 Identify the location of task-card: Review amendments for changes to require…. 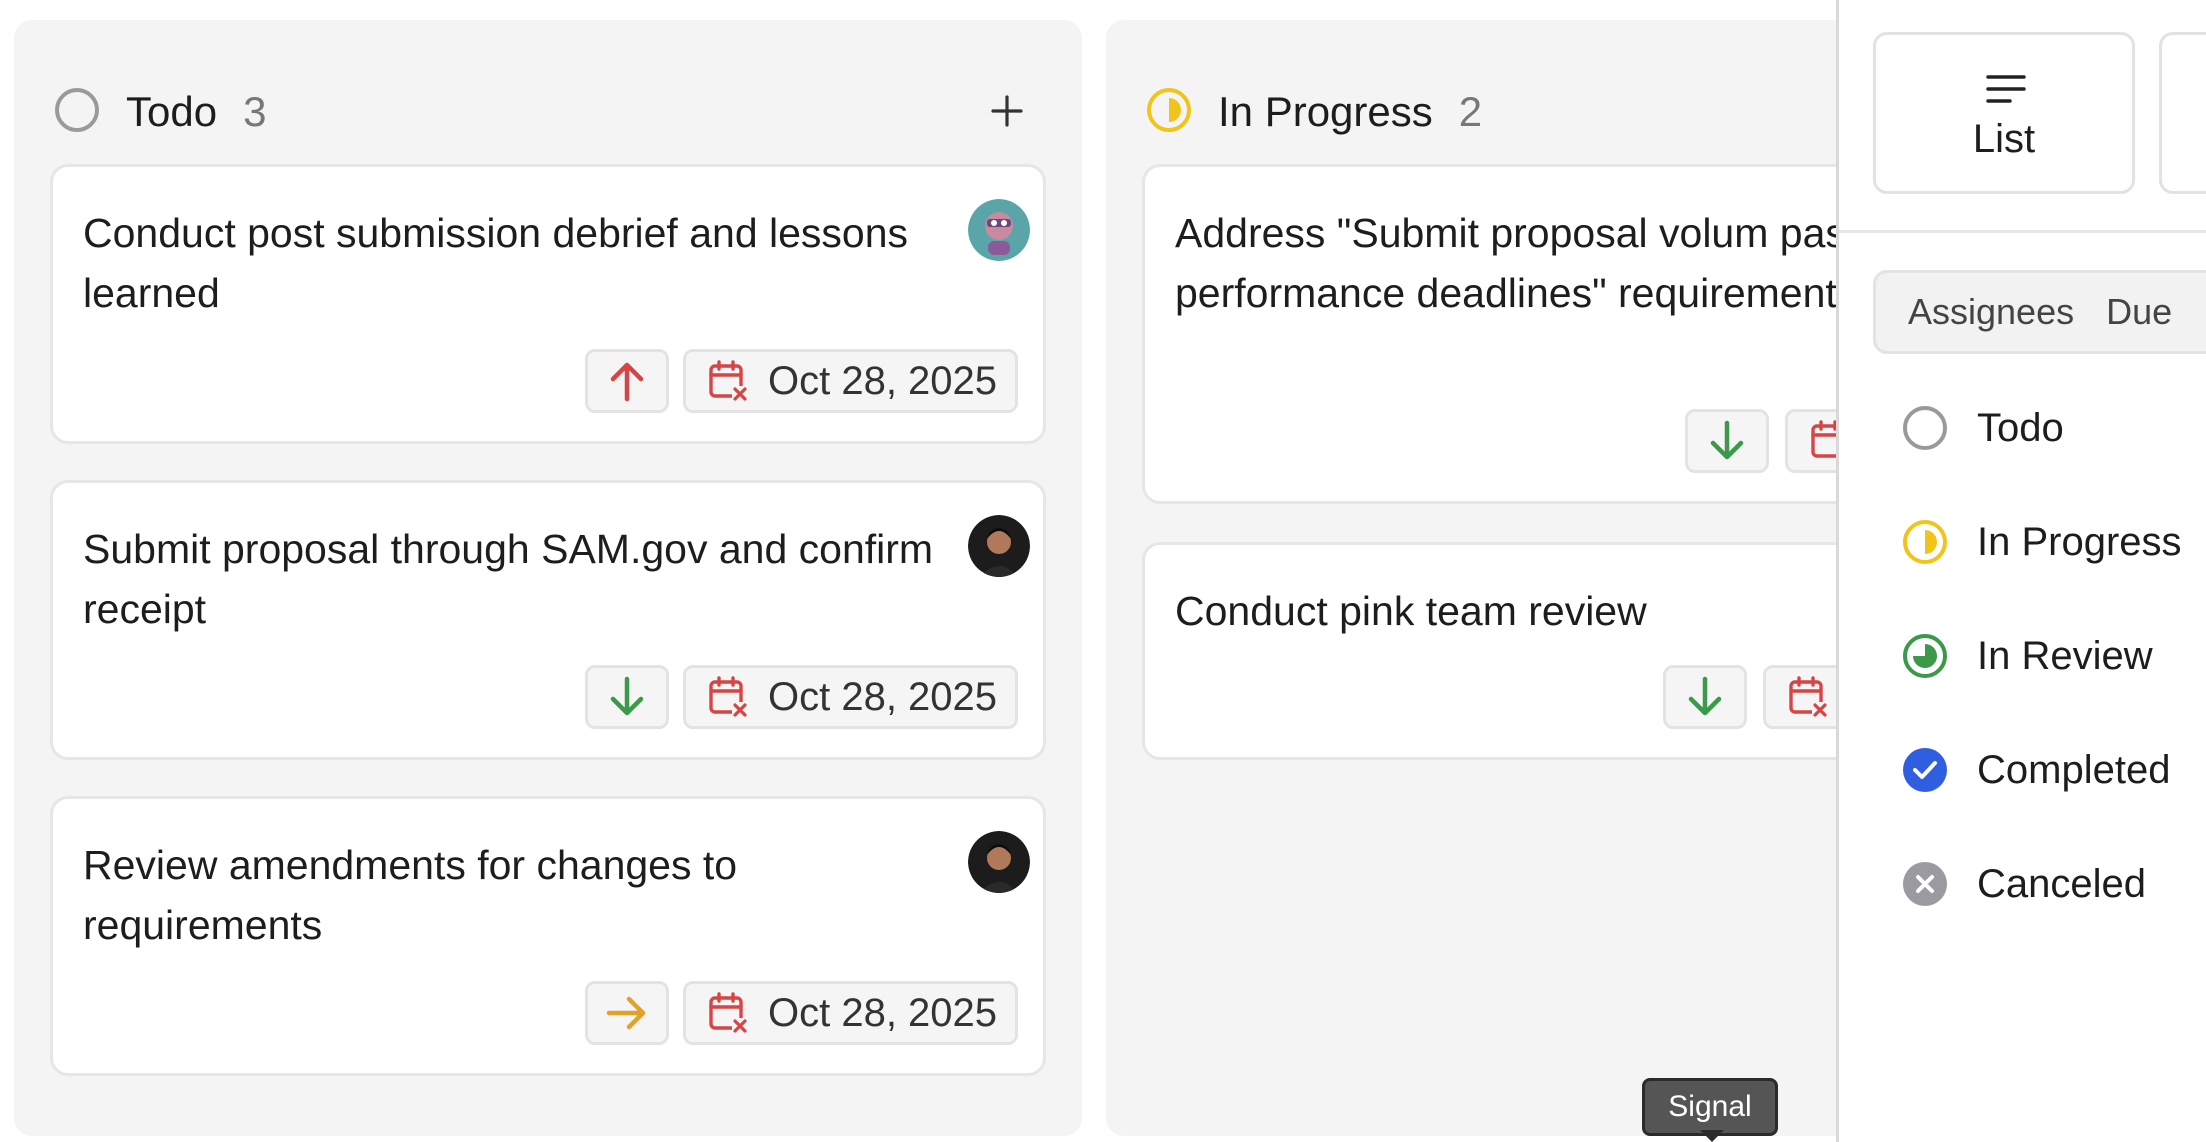
(548, 936).